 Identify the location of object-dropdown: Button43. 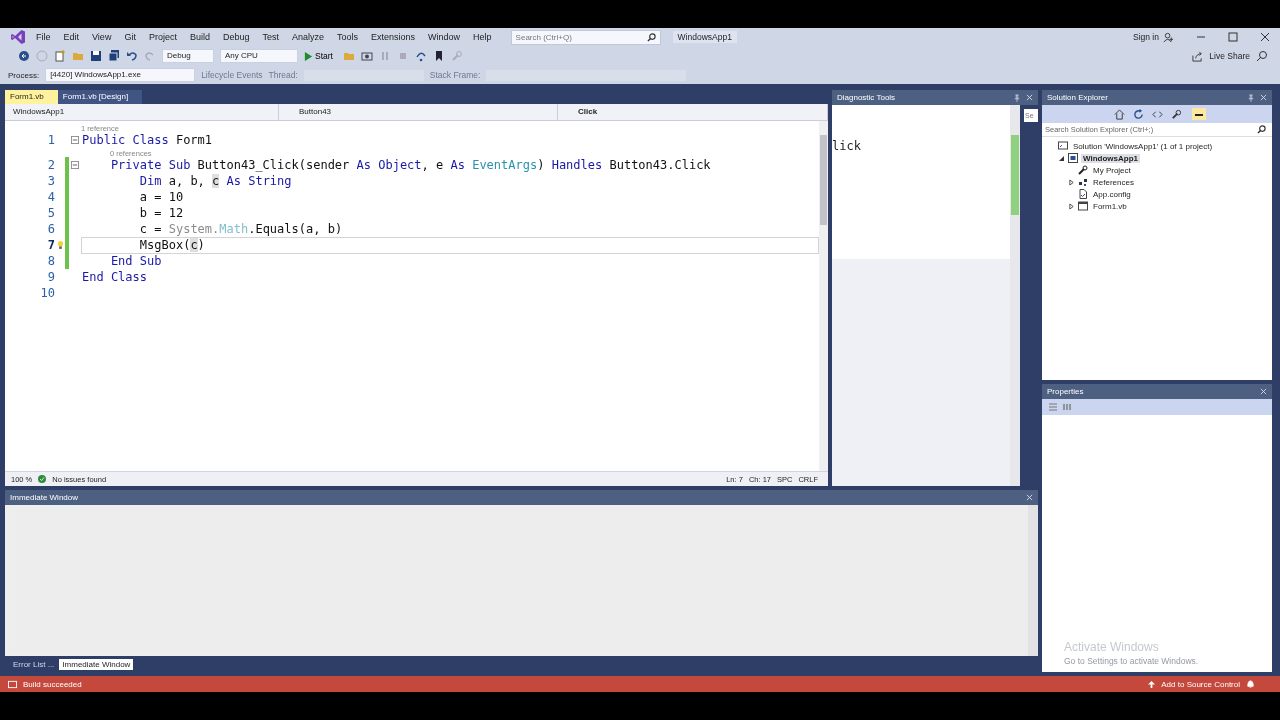
(418, 112).